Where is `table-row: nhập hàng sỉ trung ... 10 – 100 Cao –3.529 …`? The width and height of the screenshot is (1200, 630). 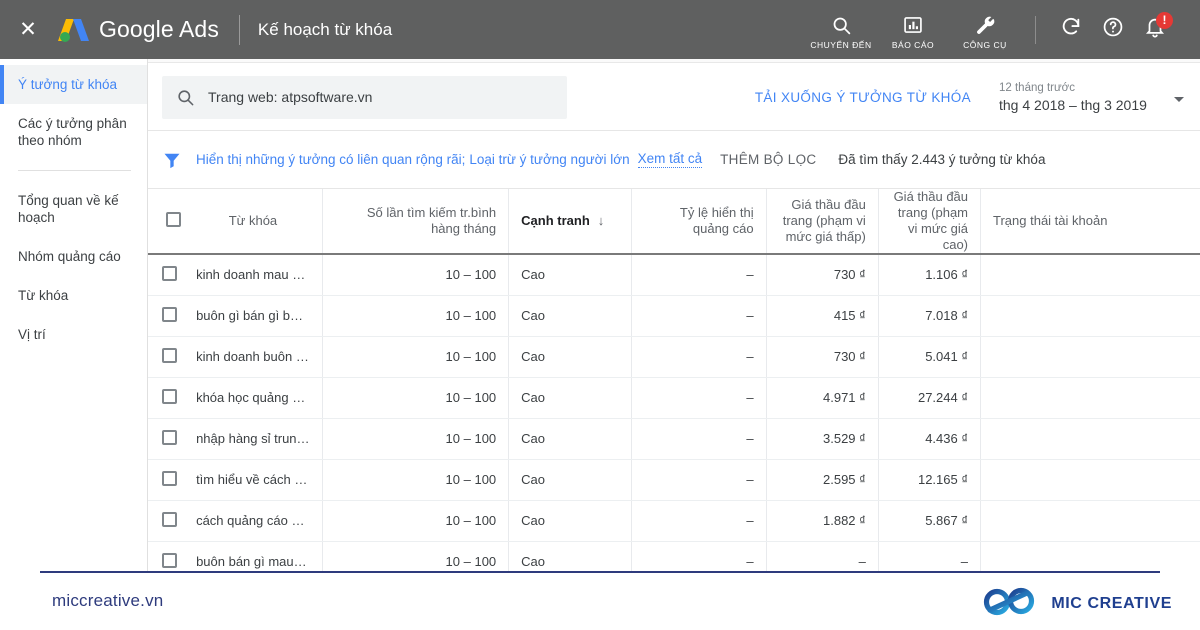 table-row: nhập hàng sỉ trung ... 10 – 100 Cao –3.529 … is located at coordinates (674, 439).